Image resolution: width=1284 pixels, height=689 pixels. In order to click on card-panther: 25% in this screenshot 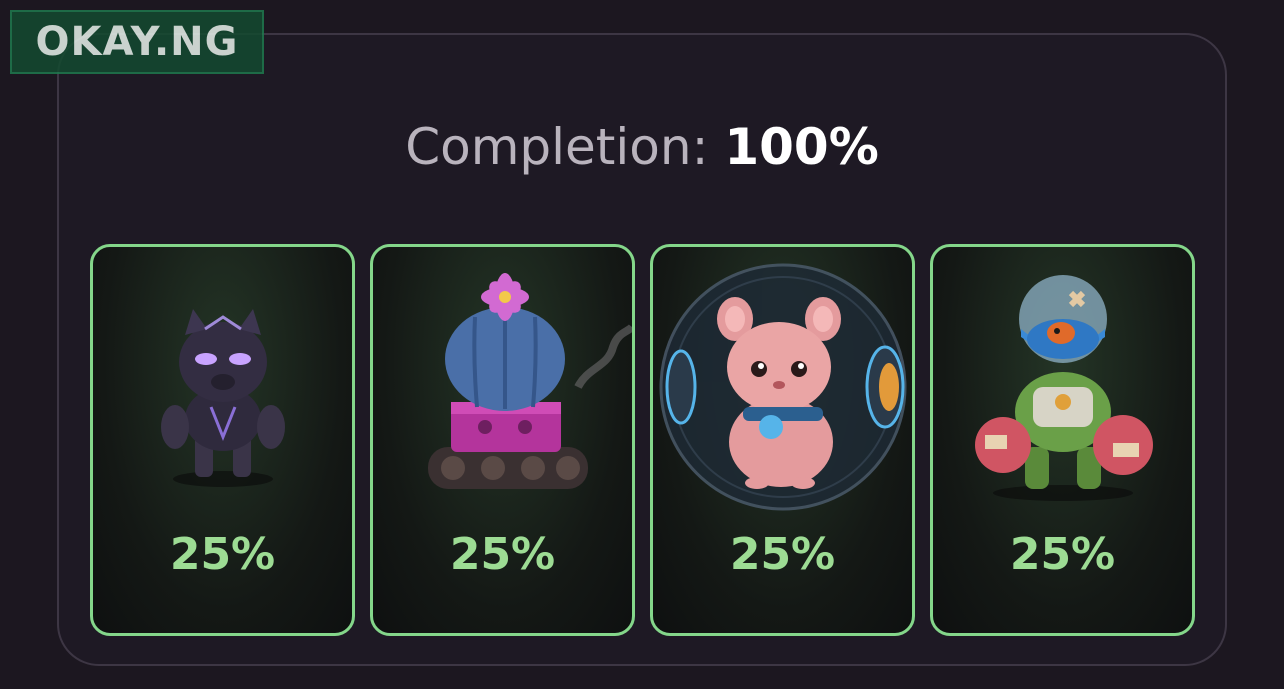, I will do `click(222, 440)`.